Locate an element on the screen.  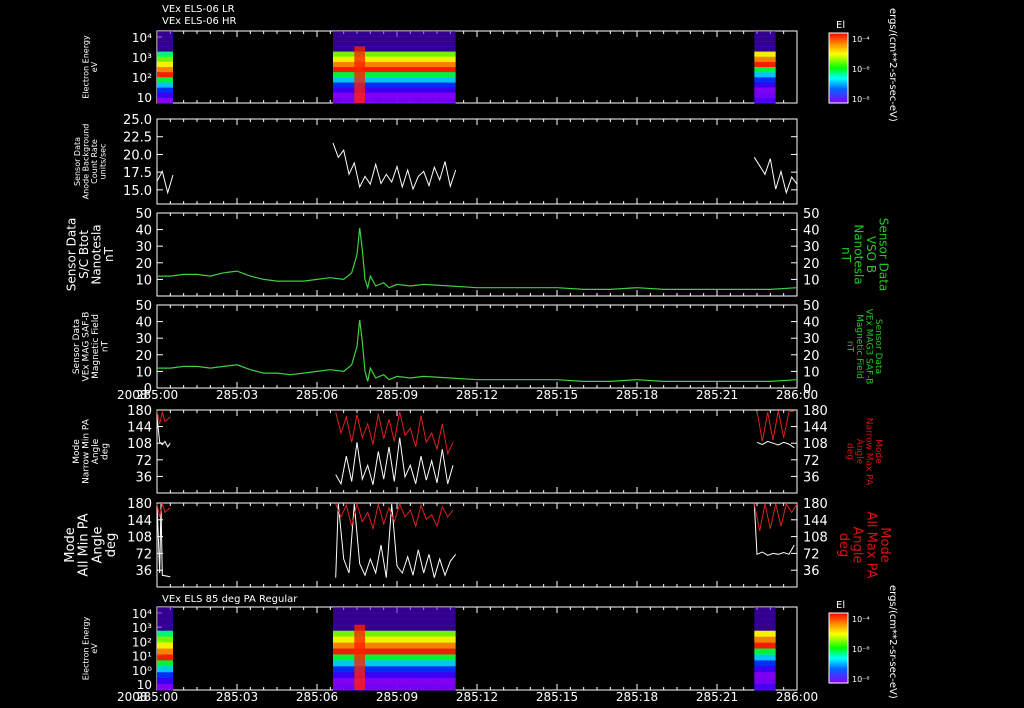
panel-3-xtick-label: 285:03 is located at coordinates (237, 395).